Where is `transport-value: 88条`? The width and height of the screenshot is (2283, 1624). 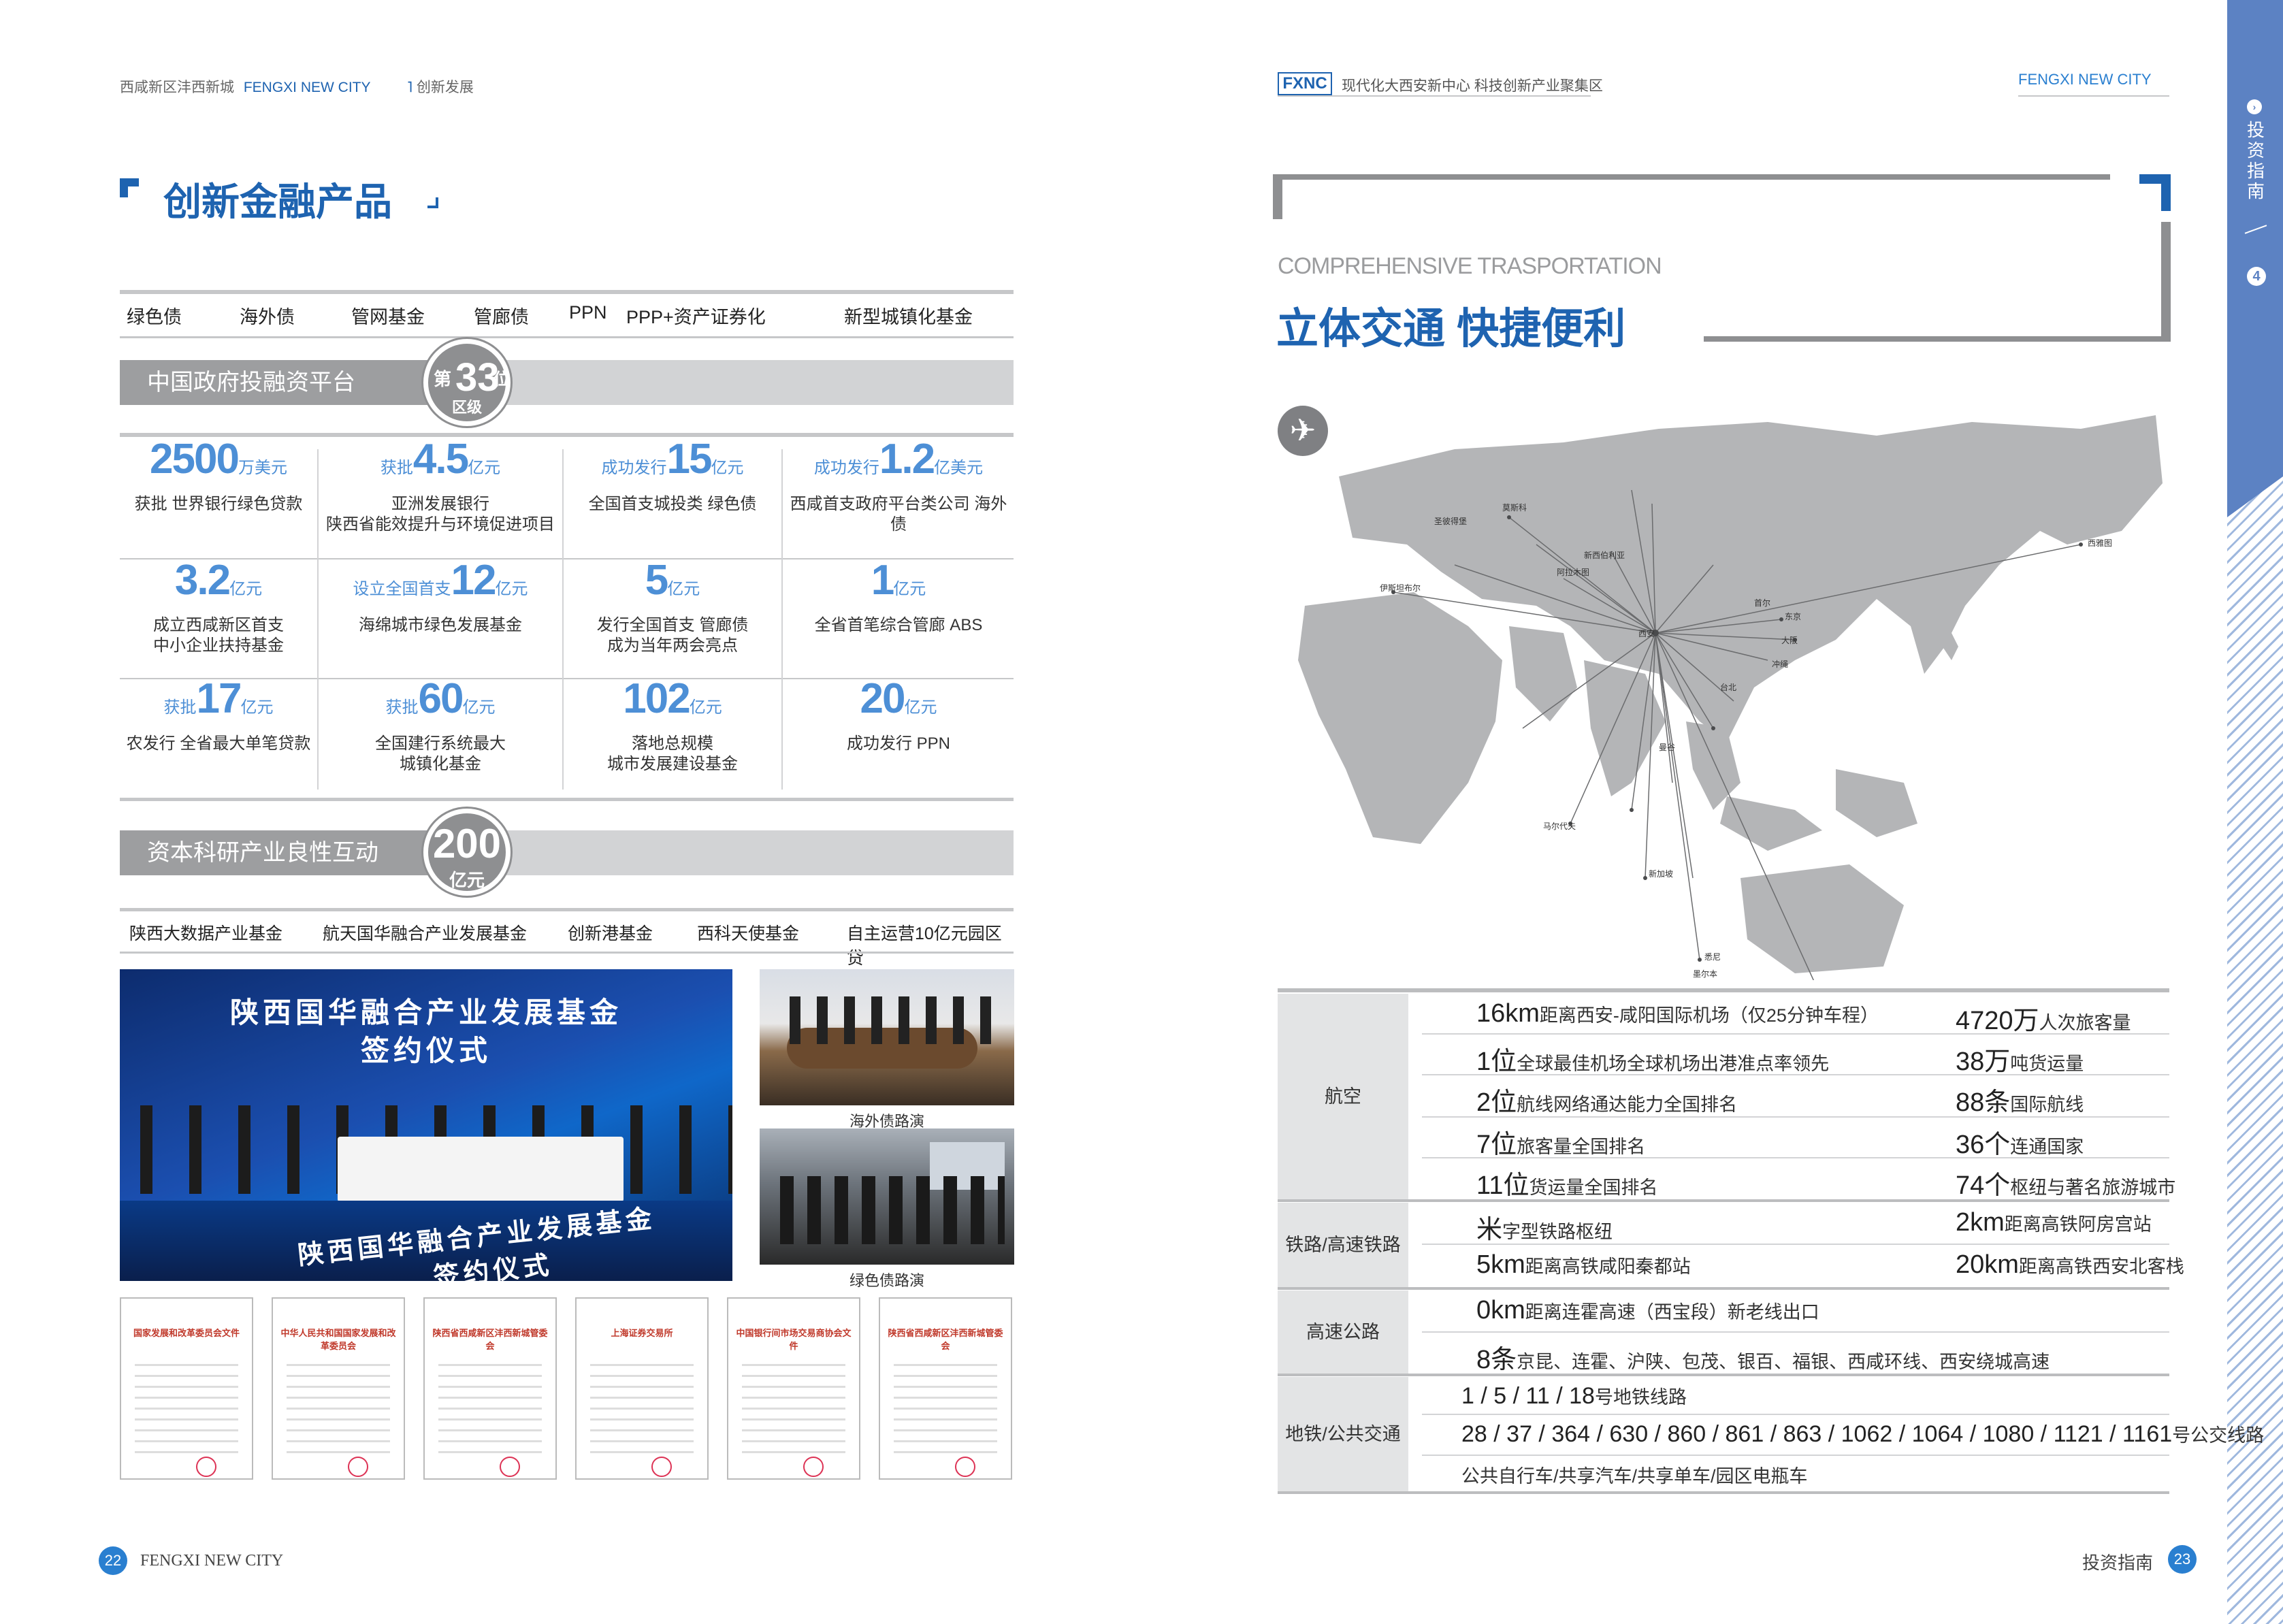 transport-value: 88条 is located at coordinates (1983, 1102).